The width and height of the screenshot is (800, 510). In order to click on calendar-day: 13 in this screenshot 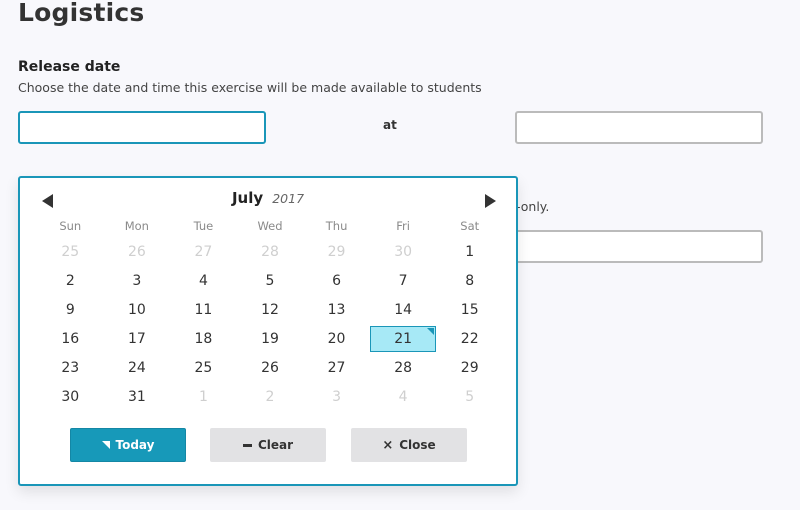, I will do `click(336, 310)`.